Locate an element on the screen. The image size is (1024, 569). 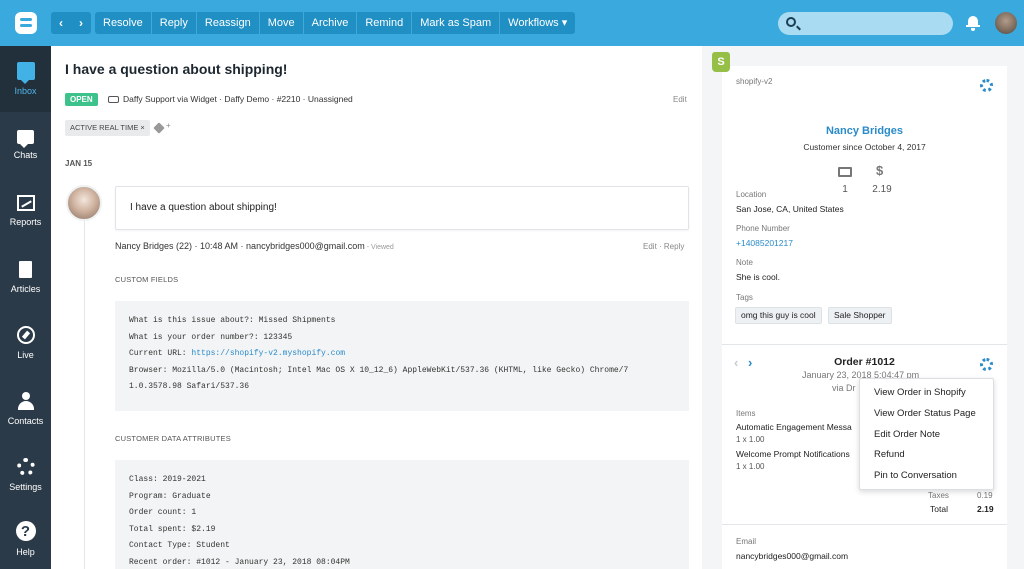
articles-icon is located at coordinates (25, 269).